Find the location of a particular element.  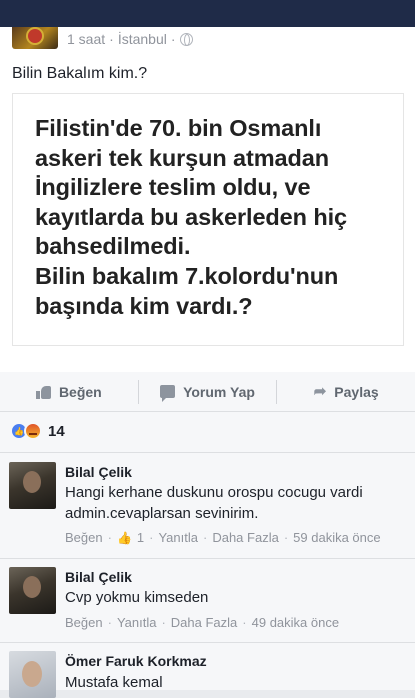

like-label: Beğen is located at coordinates (80, 391).